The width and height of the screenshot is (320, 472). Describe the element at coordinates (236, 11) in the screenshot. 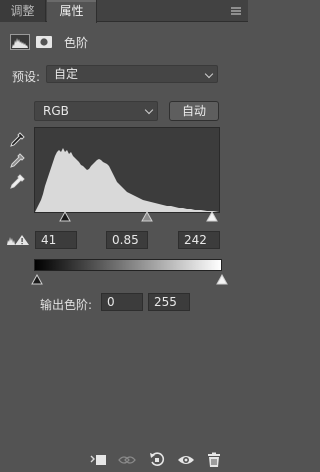

I see `panel-menu-icon` at that location.